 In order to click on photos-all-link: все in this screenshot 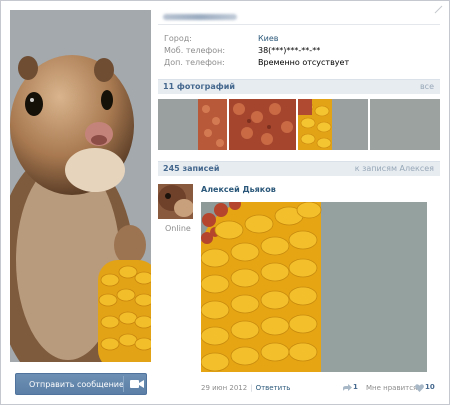, I will do `click(427, 86)`.